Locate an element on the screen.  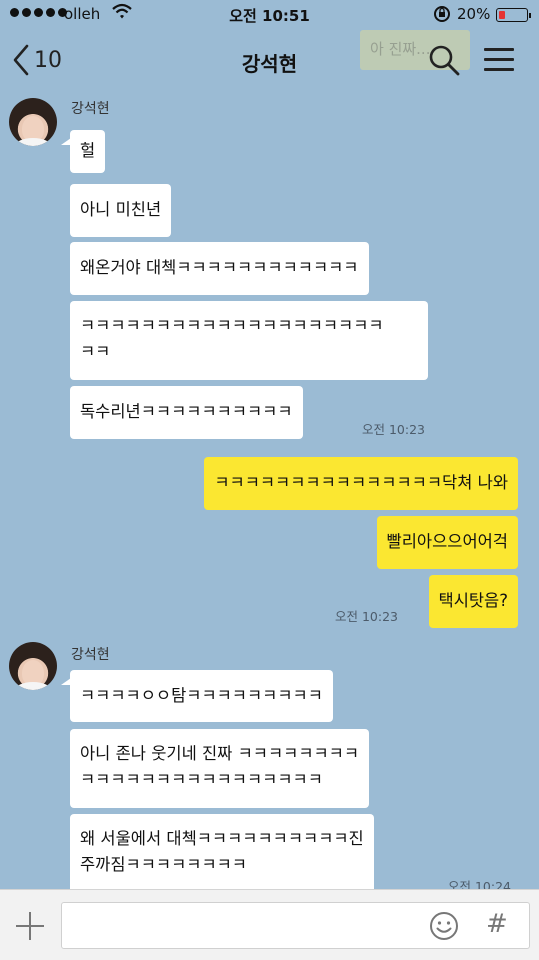
message-text: 택시탓음? is located at coordinates (473, 600).